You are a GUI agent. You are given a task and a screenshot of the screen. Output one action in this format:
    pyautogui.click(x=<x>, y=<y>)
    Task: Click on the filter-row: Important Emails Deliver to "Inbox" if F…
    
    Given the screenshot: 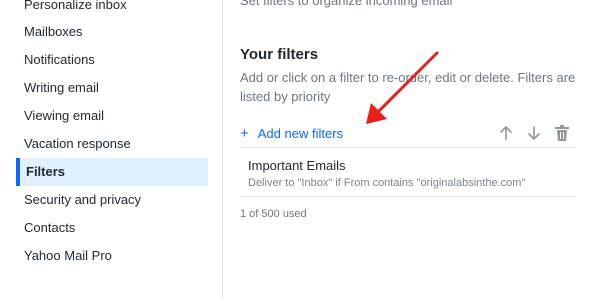 What is the action you would take?
    pyautogui.click(x=407, y=173)
    